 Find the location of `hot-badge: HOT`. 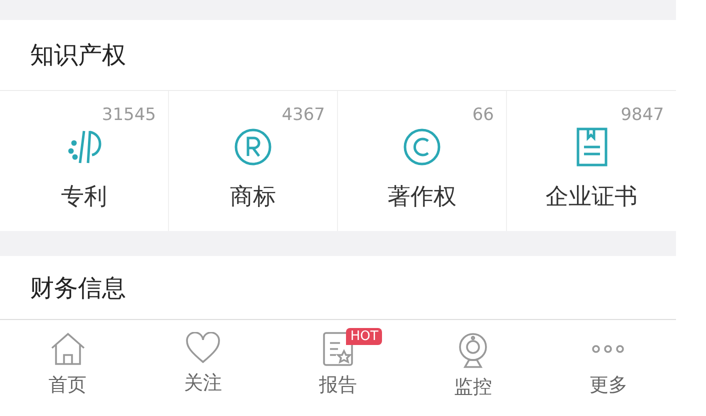

hot-badge: HOT is located at coordinates (364, 336).